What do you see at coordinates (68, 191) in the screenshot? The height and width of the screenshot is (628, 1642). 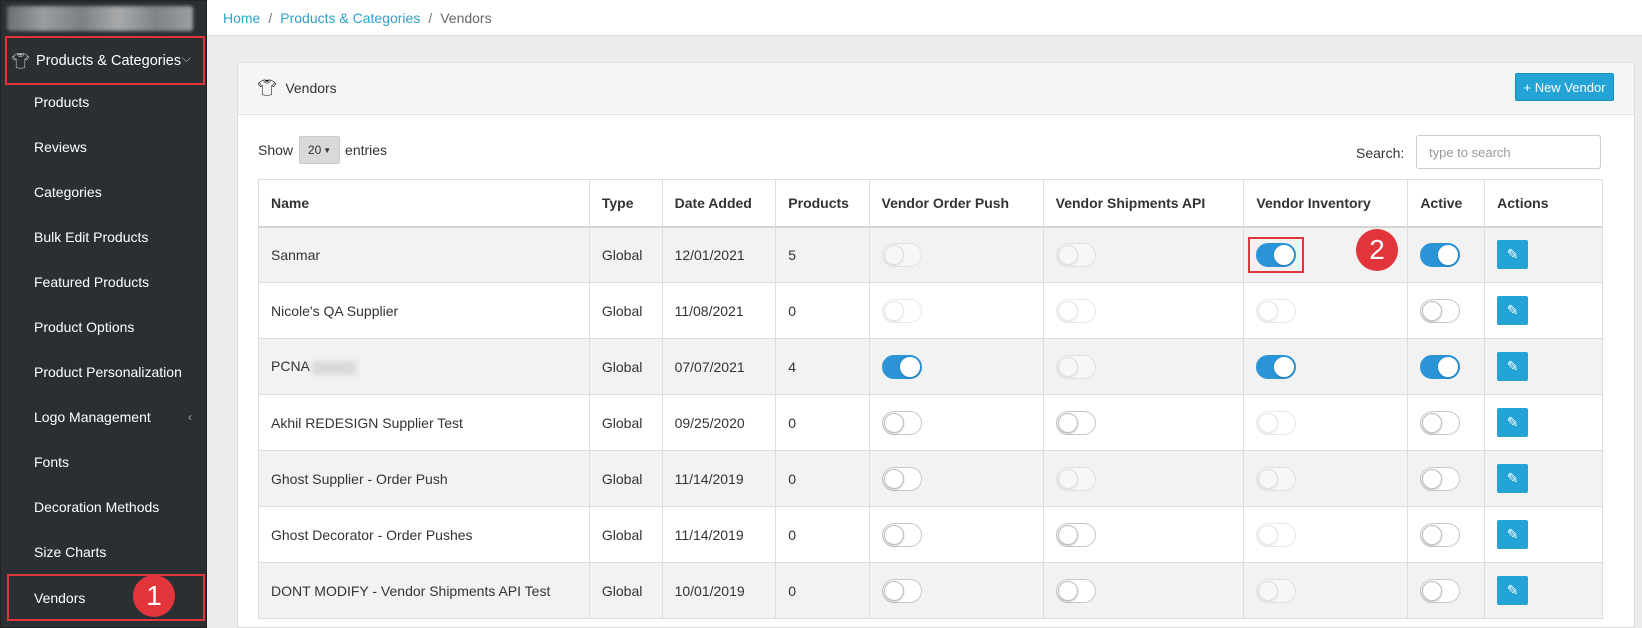 I see `sidebar-item-label: Categories` at bounding box center [68, 191].